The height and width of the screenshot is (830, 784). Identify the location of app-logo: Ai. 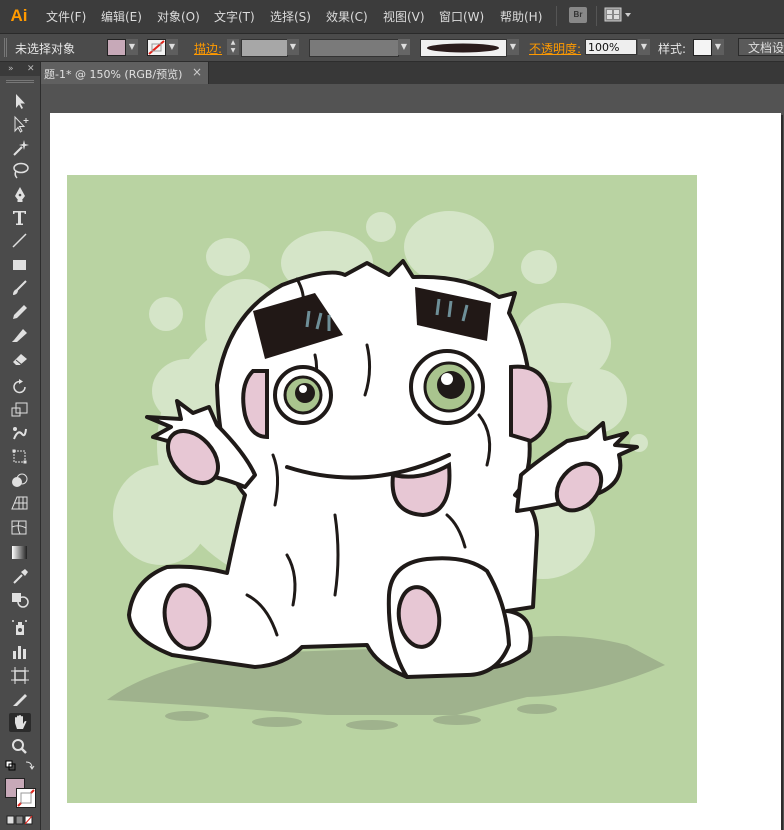
(19, 16).